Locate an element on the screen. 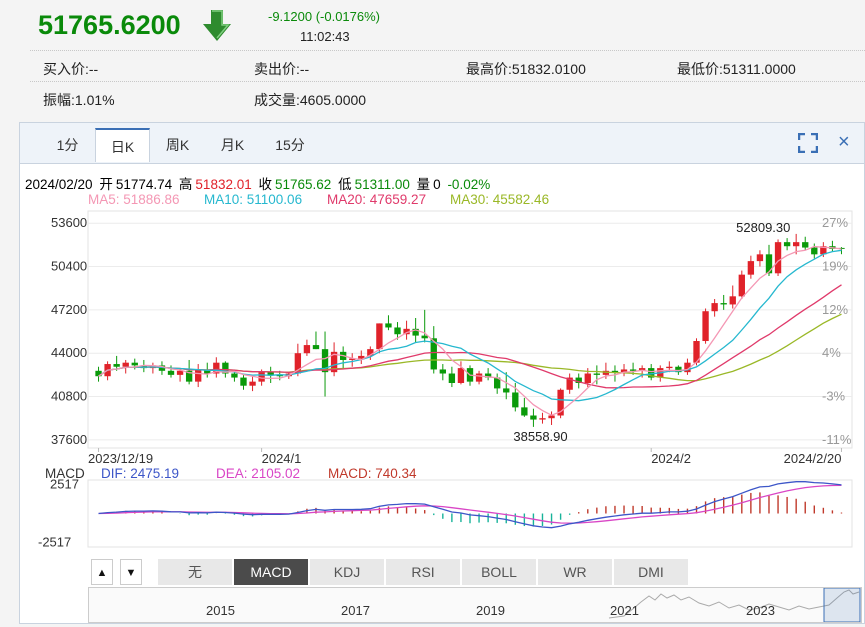 This screenshot has width=865, height=627. price-tick-label: 37600 is located at coordinates (69, 439).